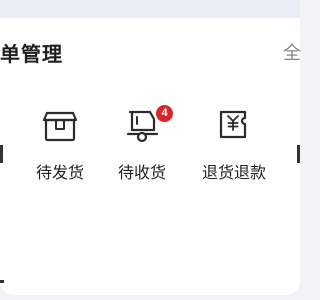  What do you see at coordinates (59, 172) in the screenshot?
I see `order-item-label: 待发货` at bounding box center [59, 172].